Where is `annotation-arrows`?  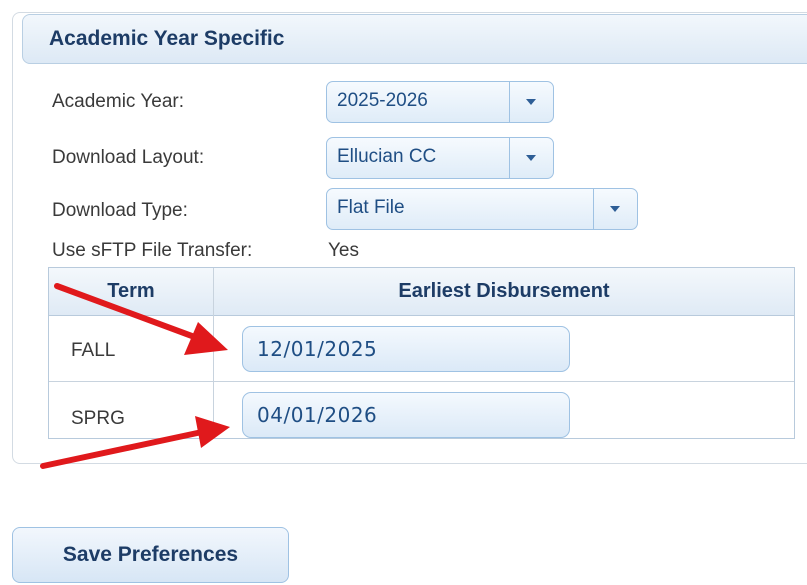 annotation-arrows is located at coordinates (135, 376).